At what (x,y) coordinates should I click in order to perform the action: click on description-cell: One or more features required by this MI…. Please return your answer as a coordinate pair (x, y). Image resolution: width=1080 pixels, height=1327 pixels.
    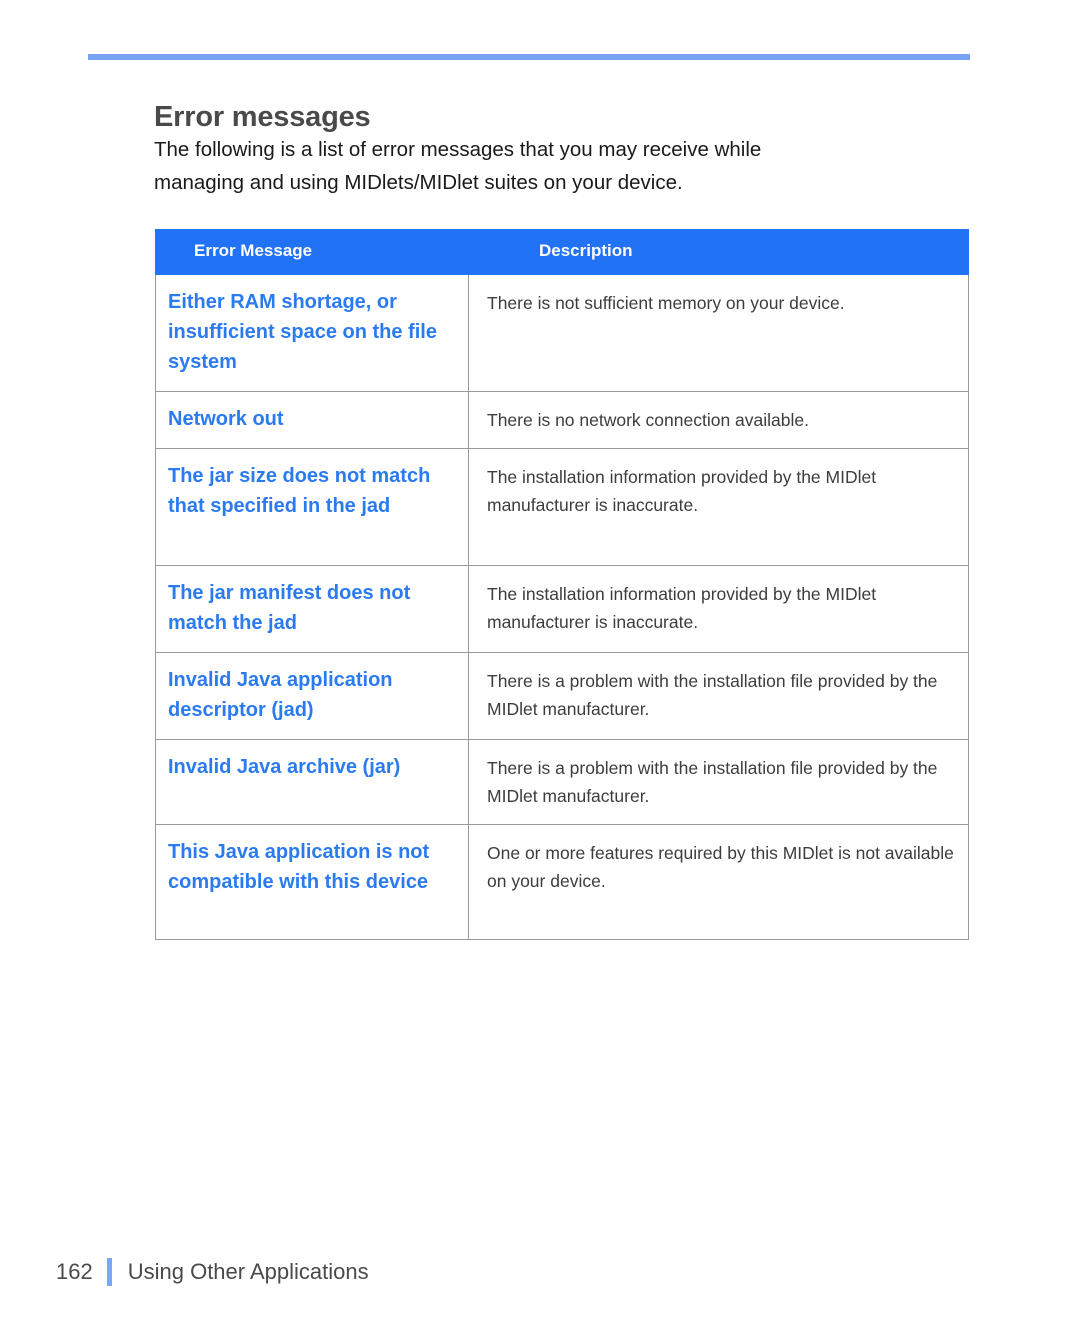
    Looking at the image, I should click on (718, 881).